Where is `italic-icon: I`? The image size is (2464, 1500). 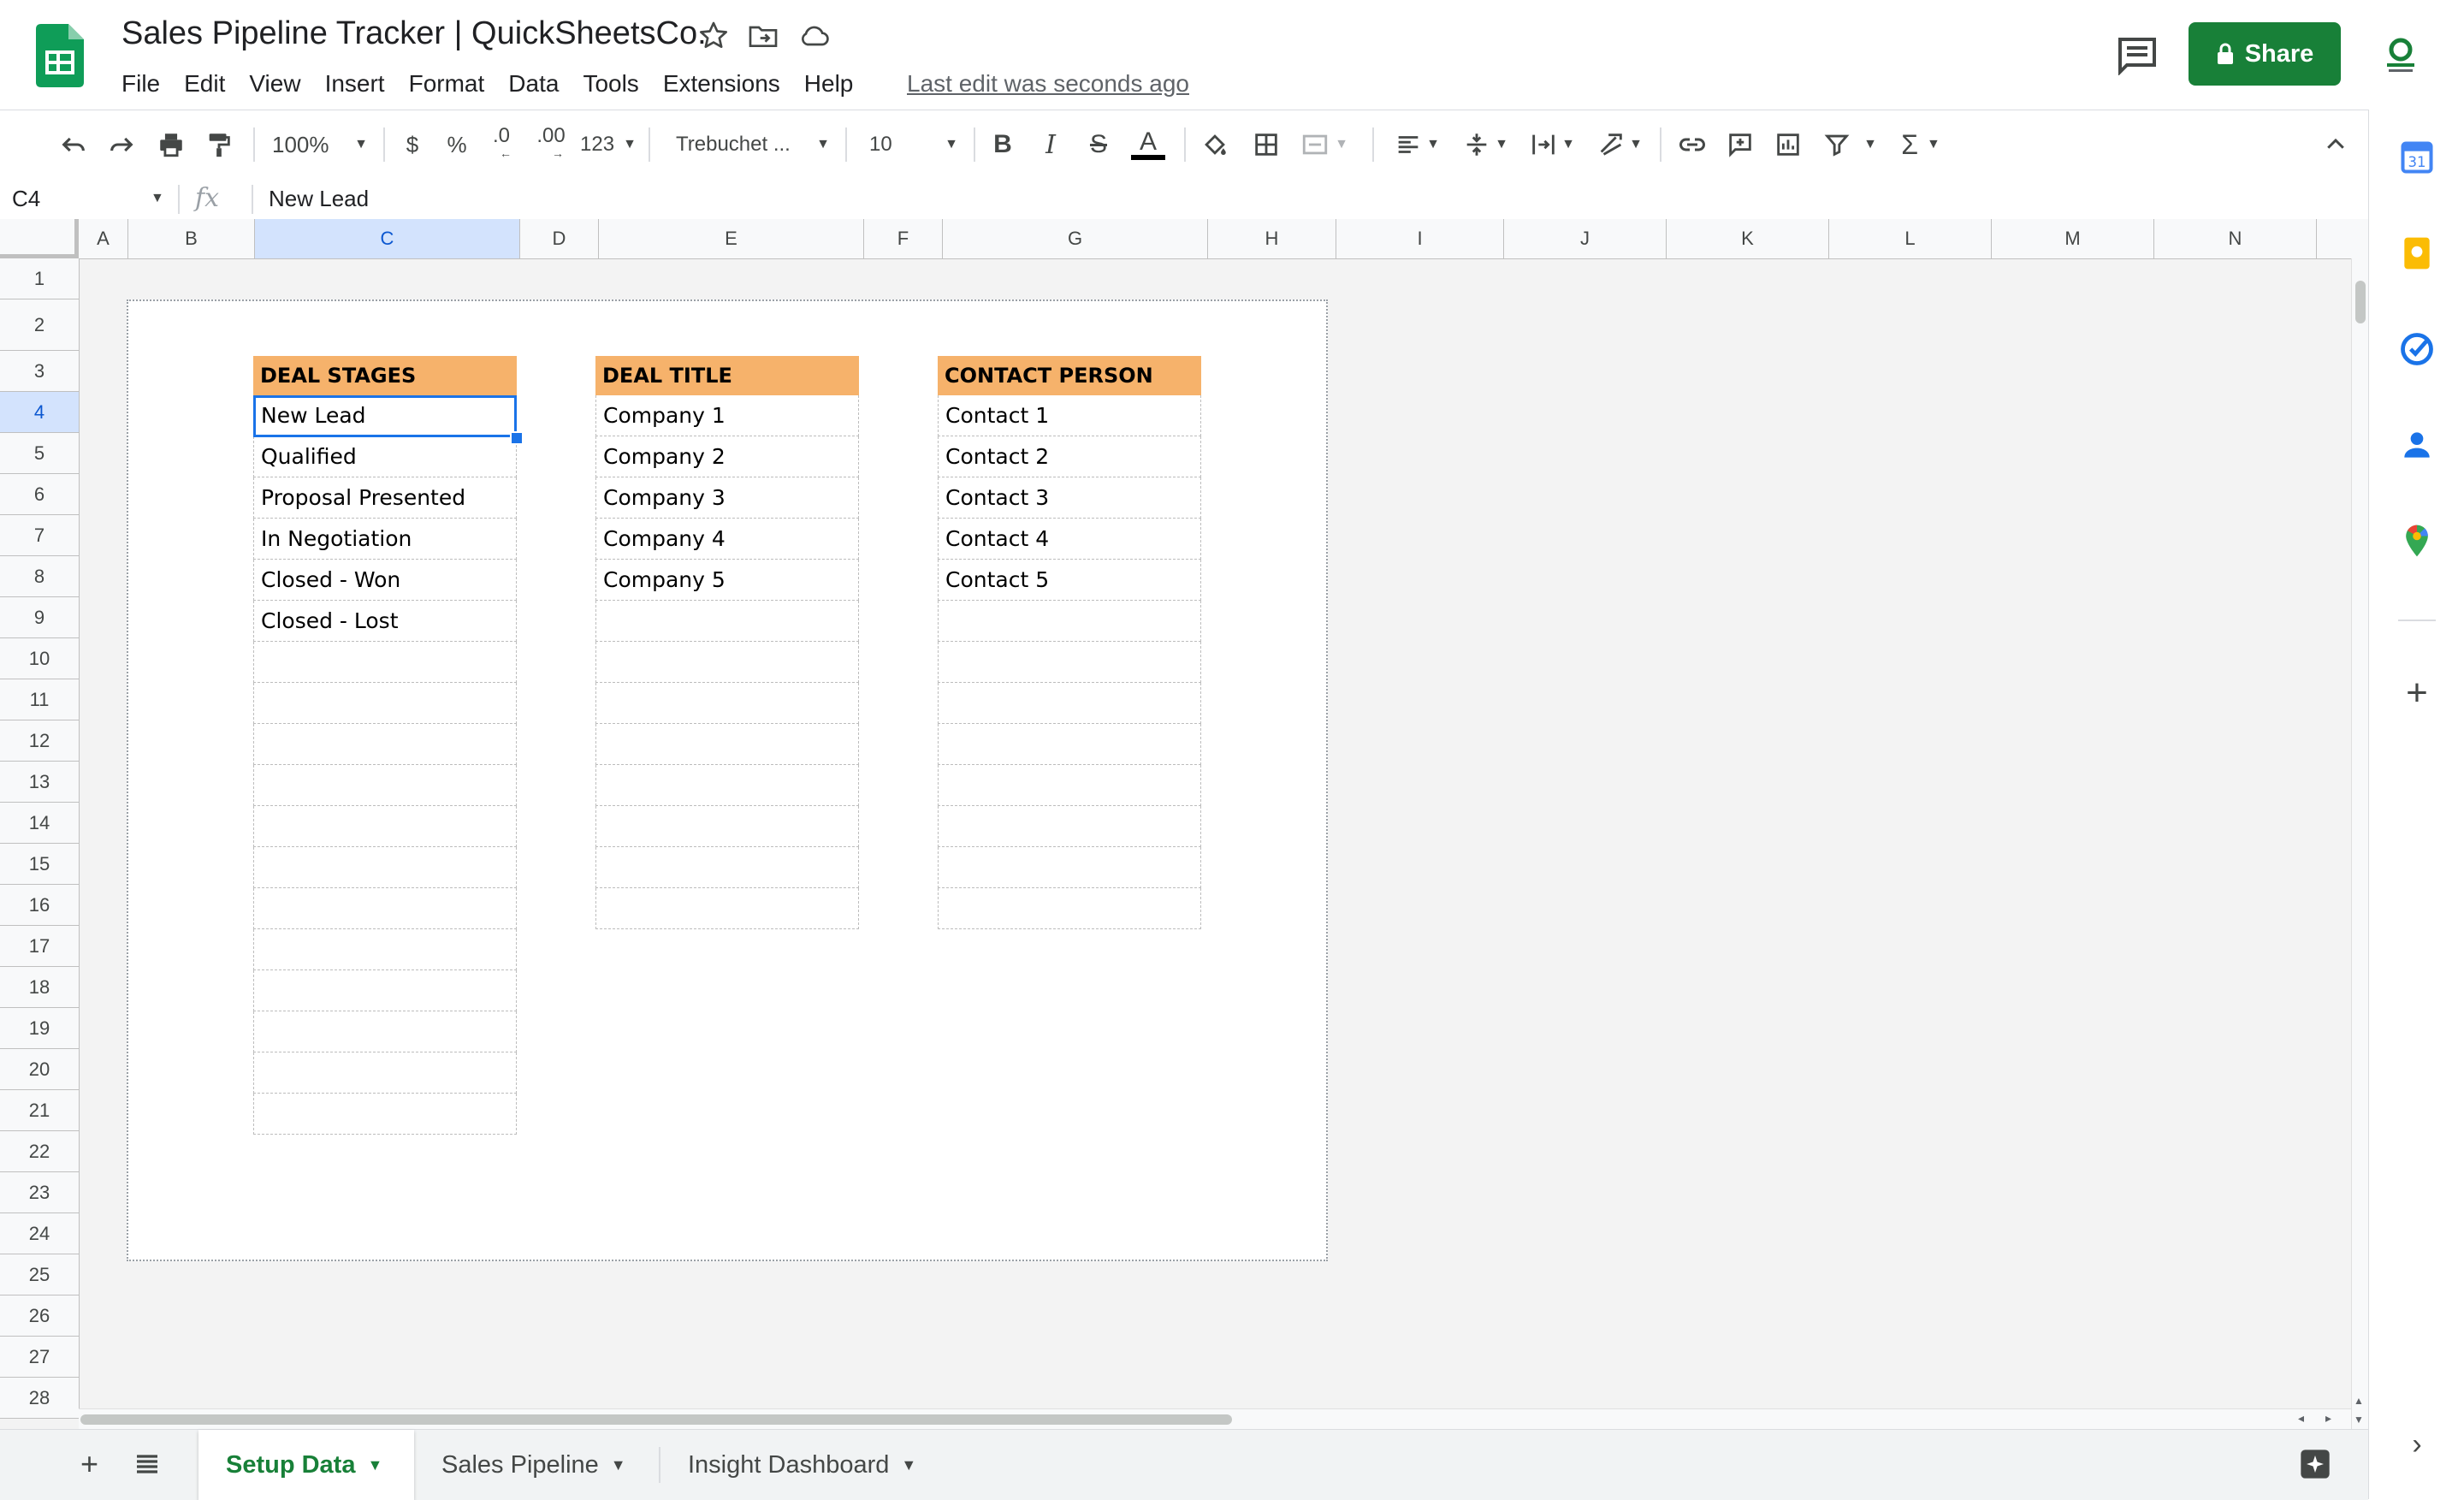 italic-icon: I is located at coordinates (1051, 145).